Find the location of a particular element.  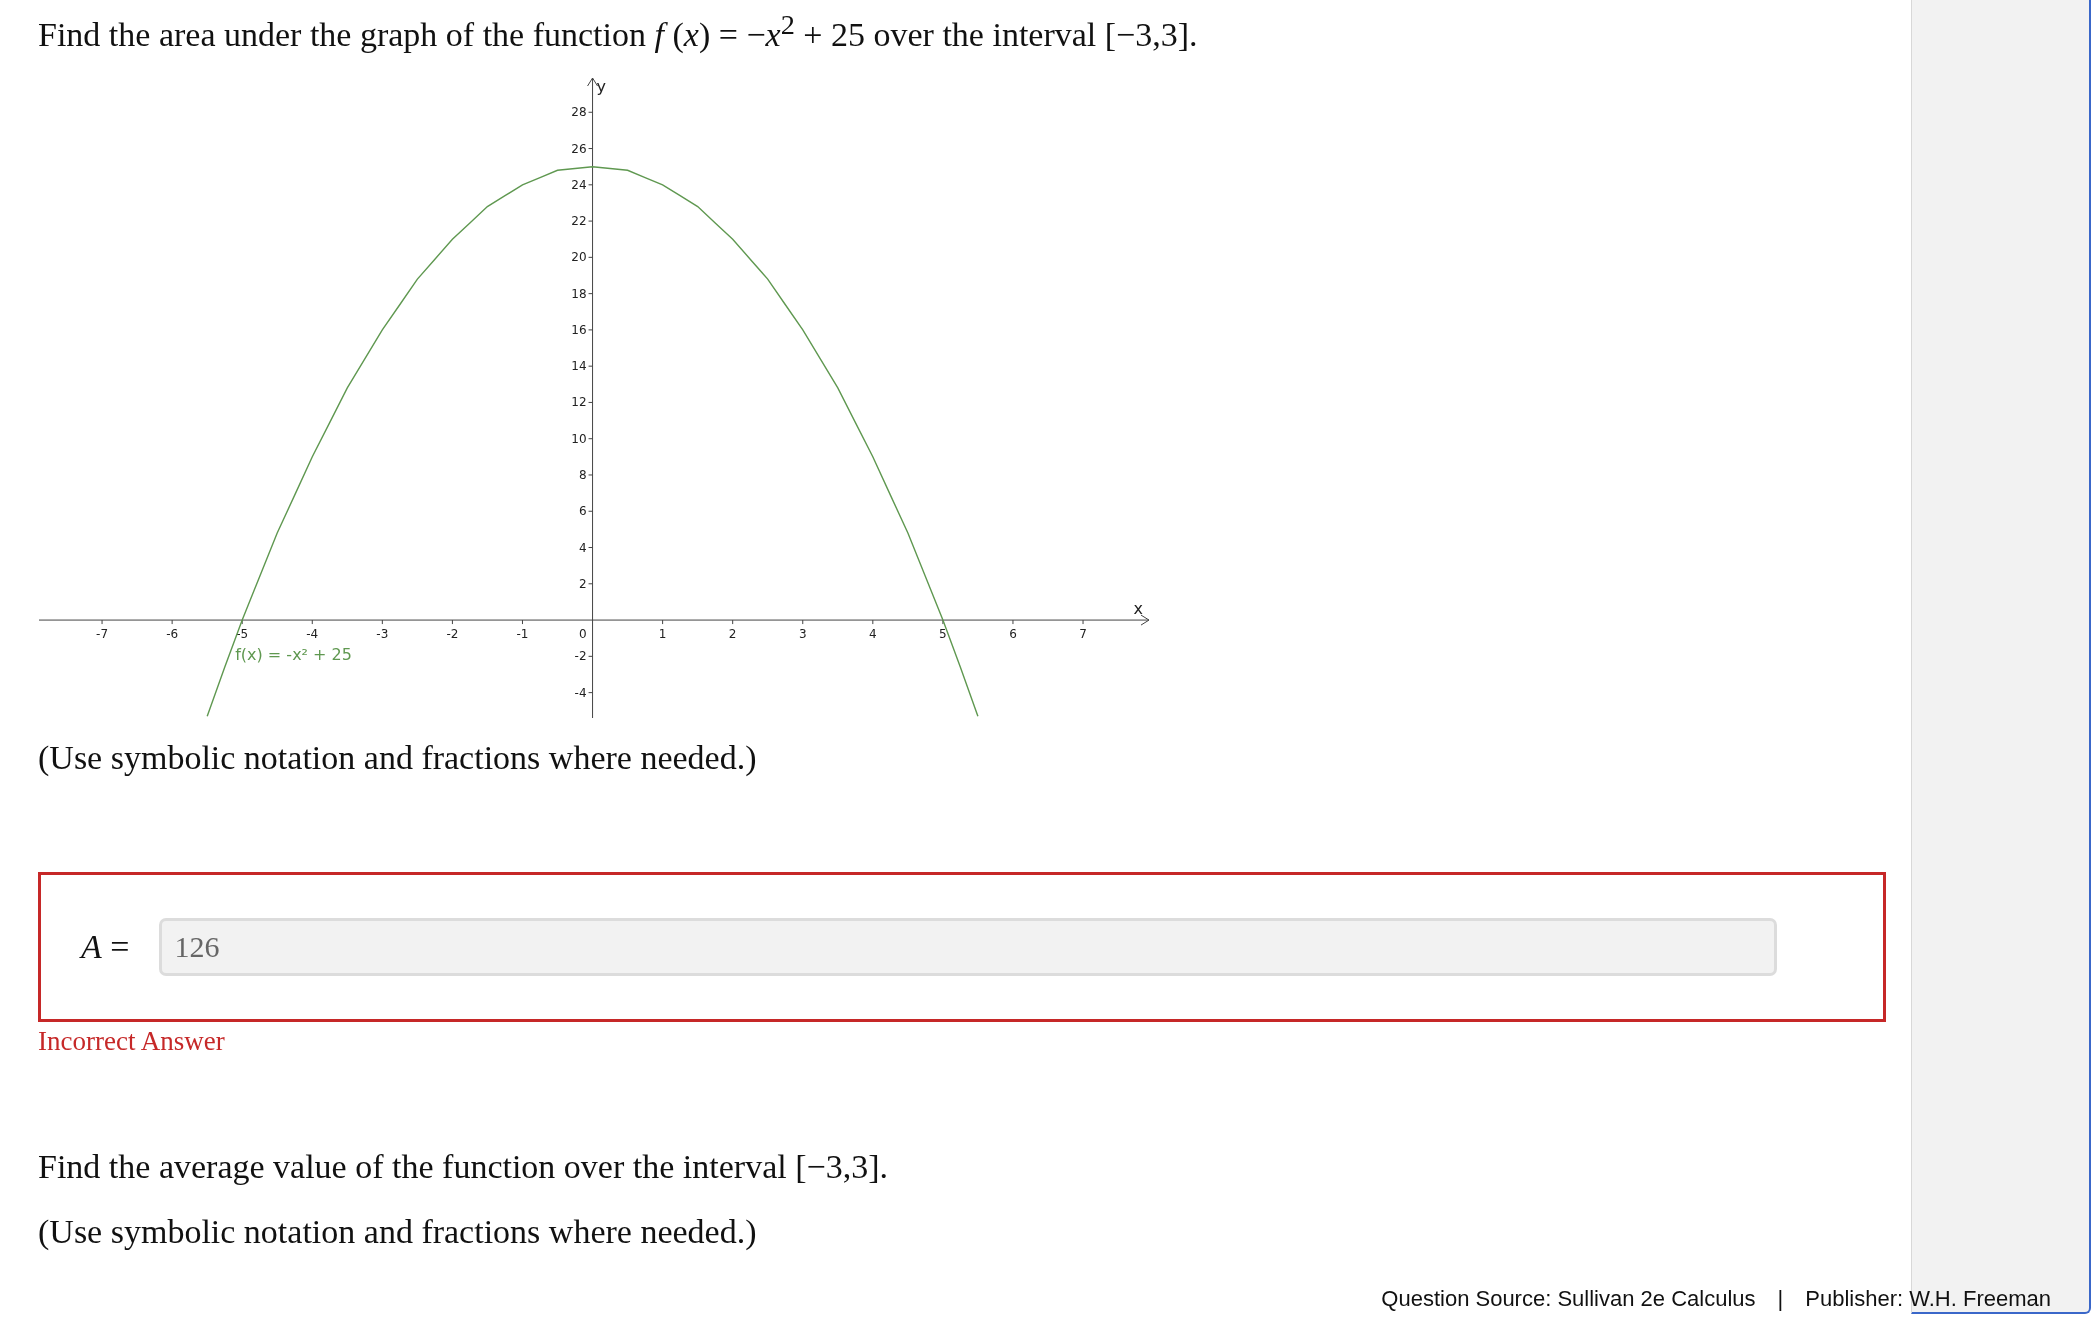

tick-label: -6 is located at coordinates (172, 634).